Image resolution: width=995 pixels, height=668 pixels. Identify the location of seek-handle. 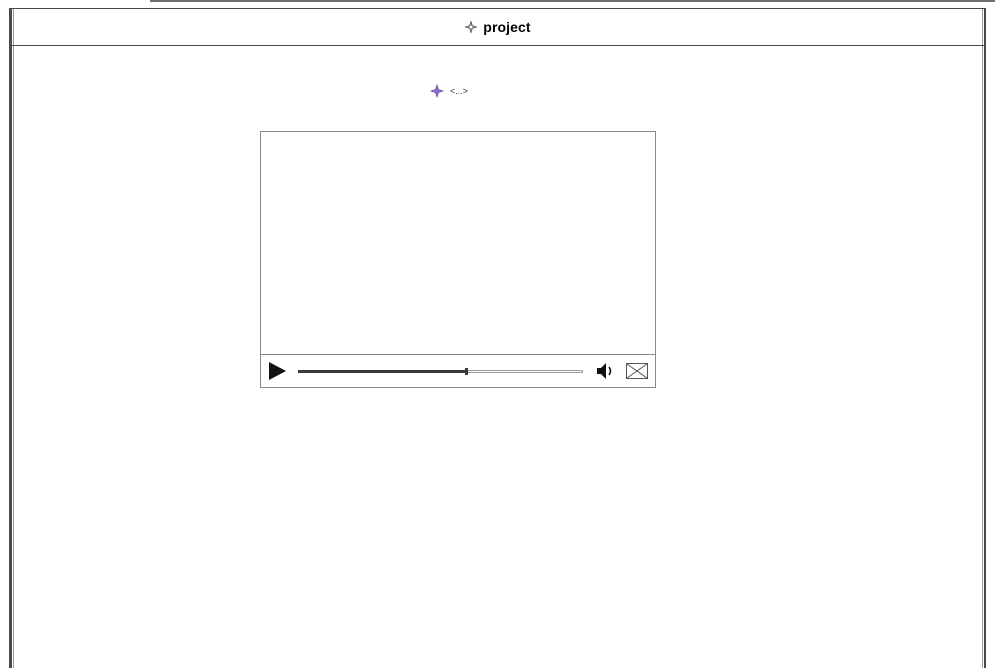
(466, 371).